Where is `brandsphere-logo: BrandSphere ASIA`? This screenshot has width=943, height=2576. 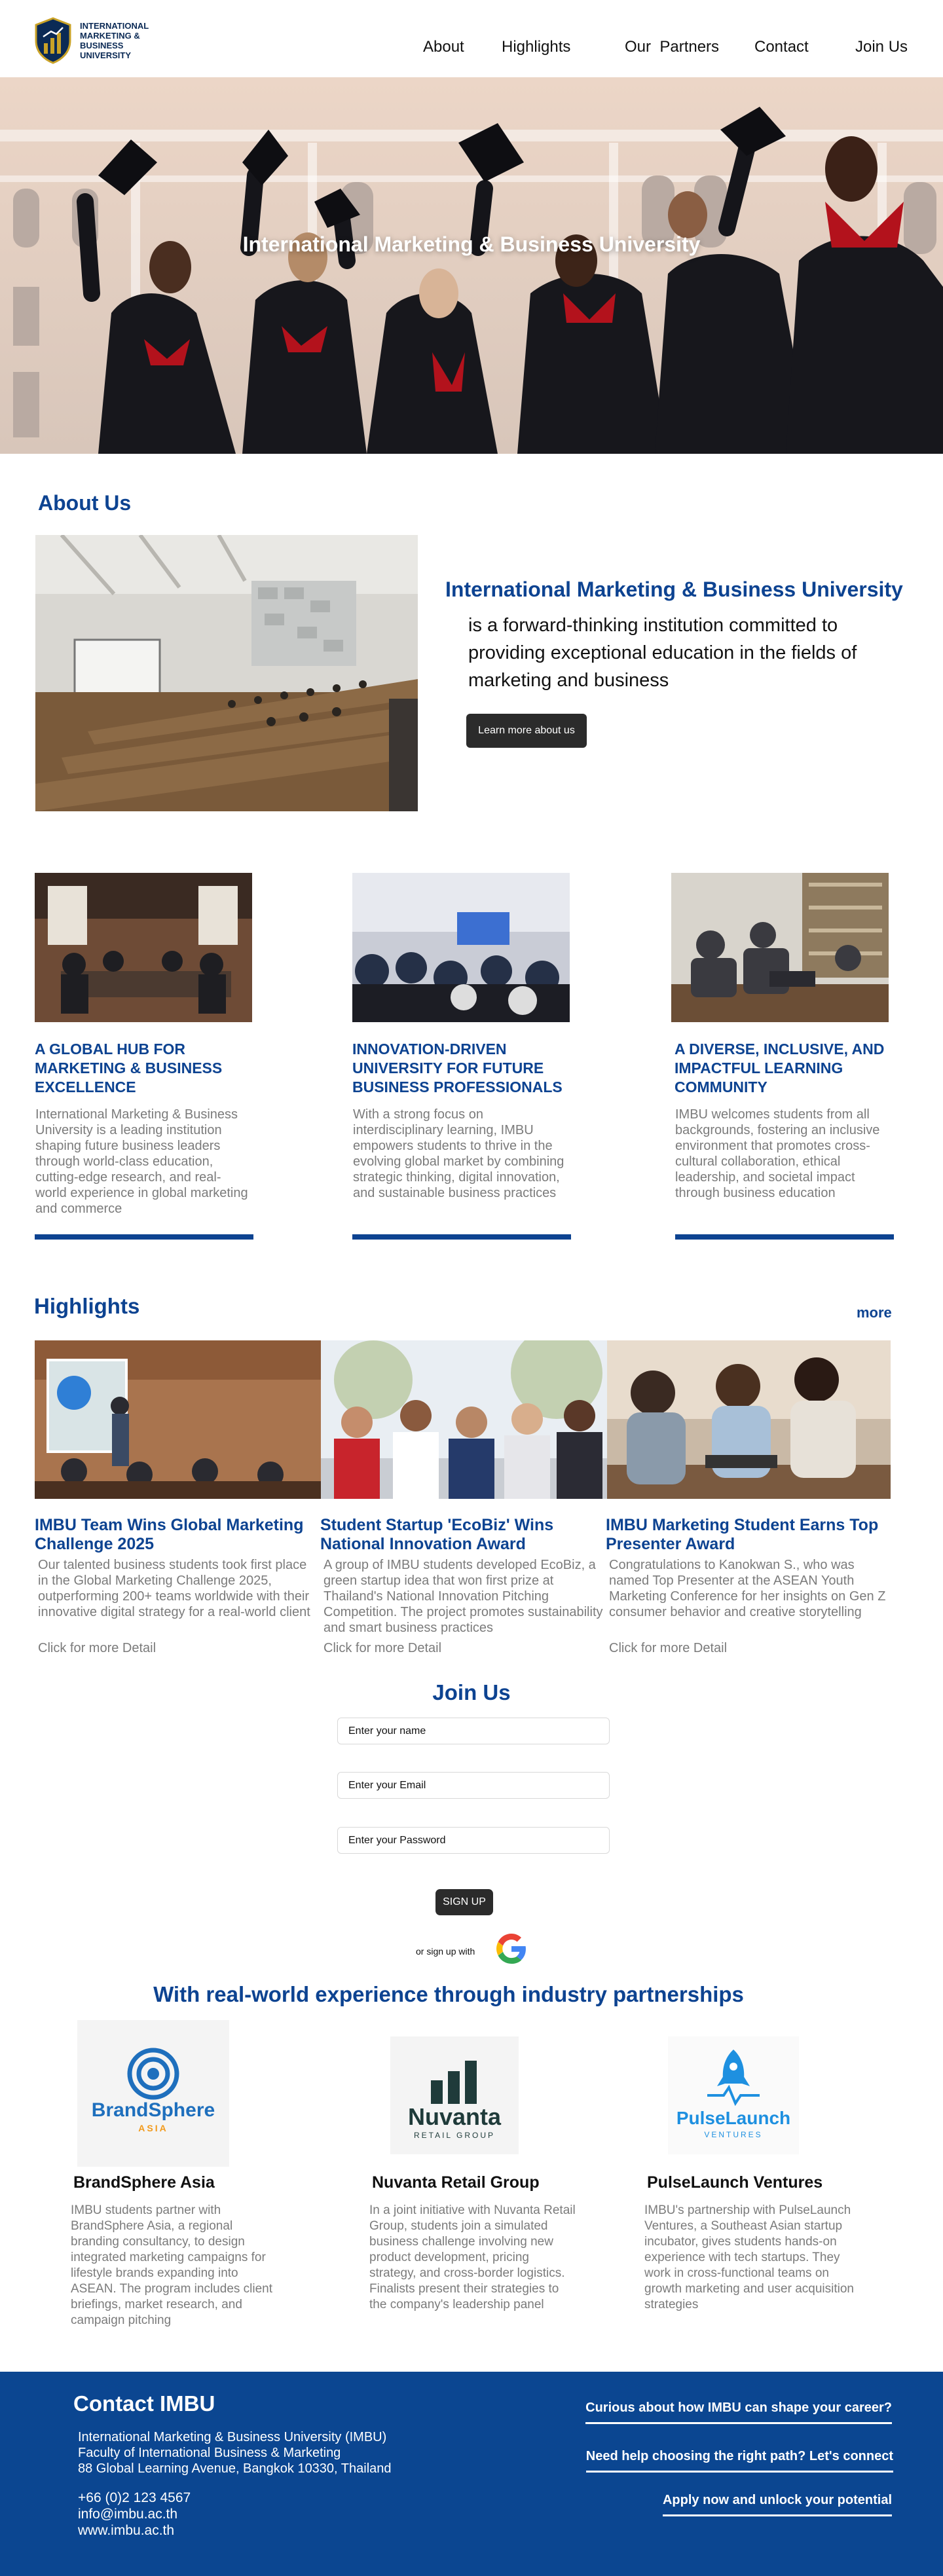
brandsphere-logo: BrandSphere ASIA is located at coordinates (153, 2093).